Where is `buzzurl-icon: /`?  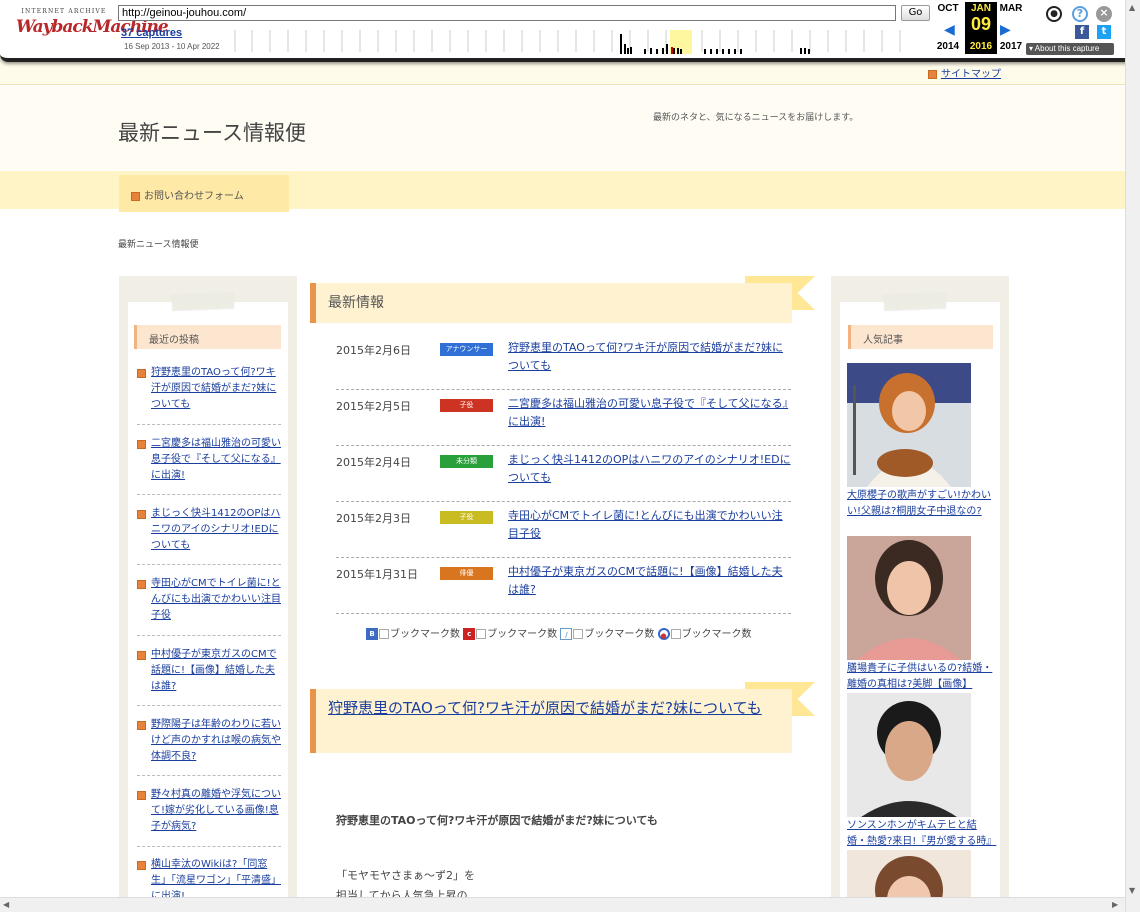 buzzurl-icon: / is located at coordinates (566, 634).